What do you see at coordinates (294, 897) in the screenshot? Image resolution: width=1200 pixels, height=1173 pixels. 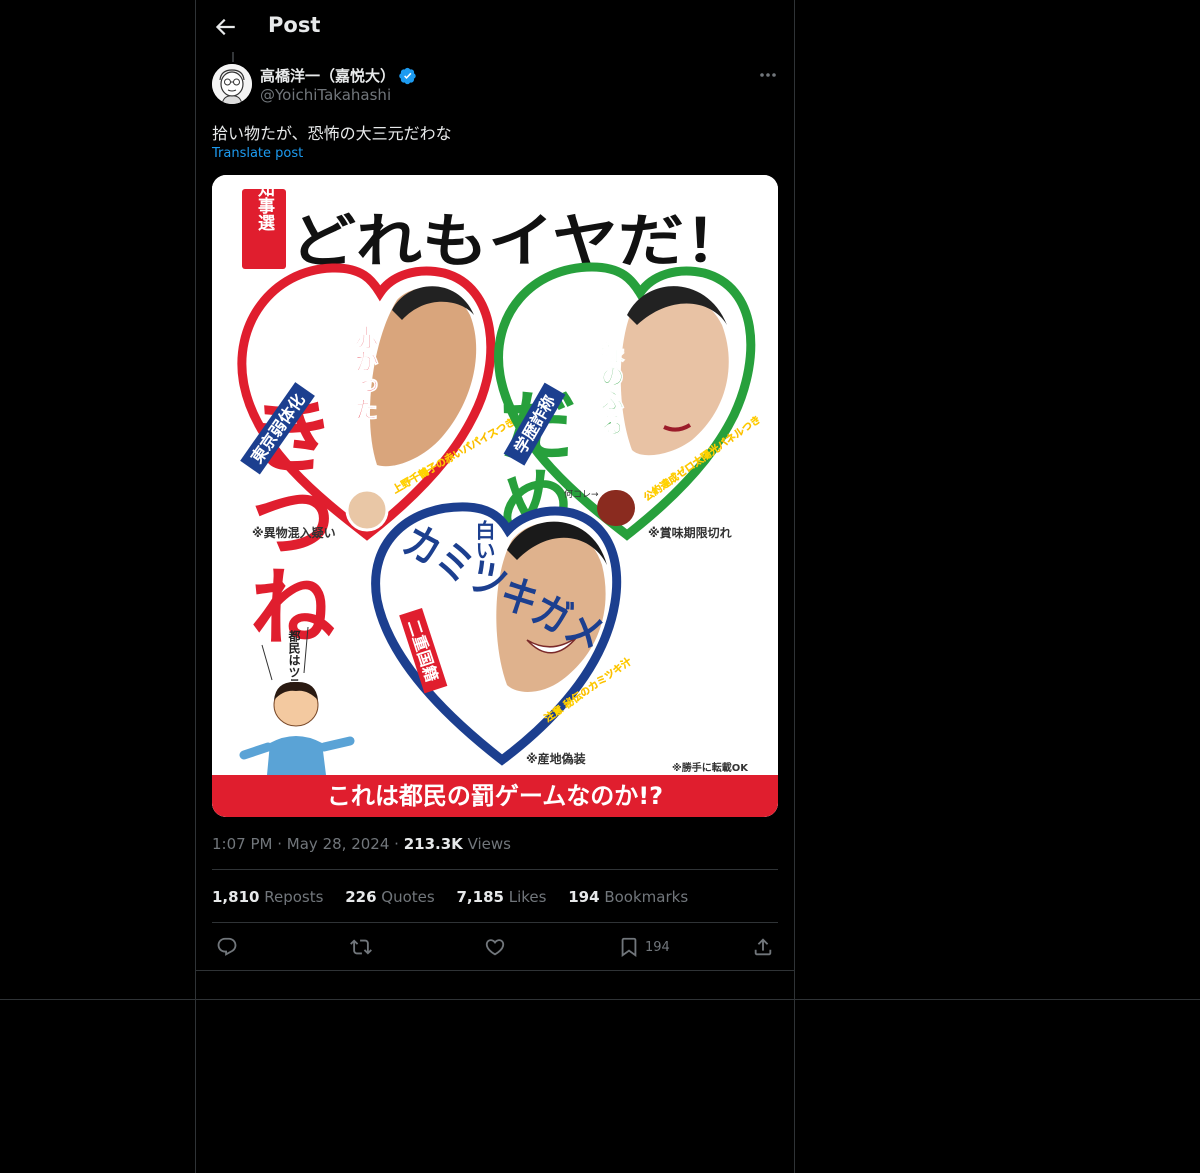 I see `reposts-label: Reposts` at bounding box center [294, 897].